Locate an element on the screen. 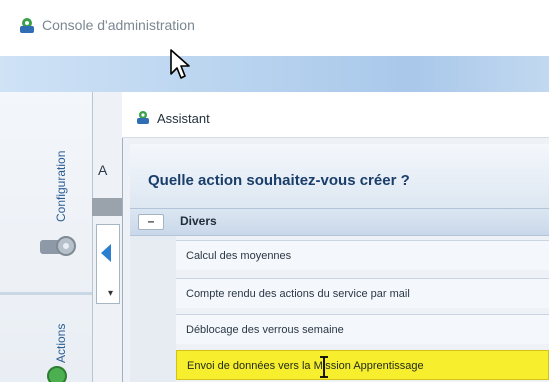 The height and width of the screenshot is (382, 549). collapse-button: – is located at coordinates (151, 222).